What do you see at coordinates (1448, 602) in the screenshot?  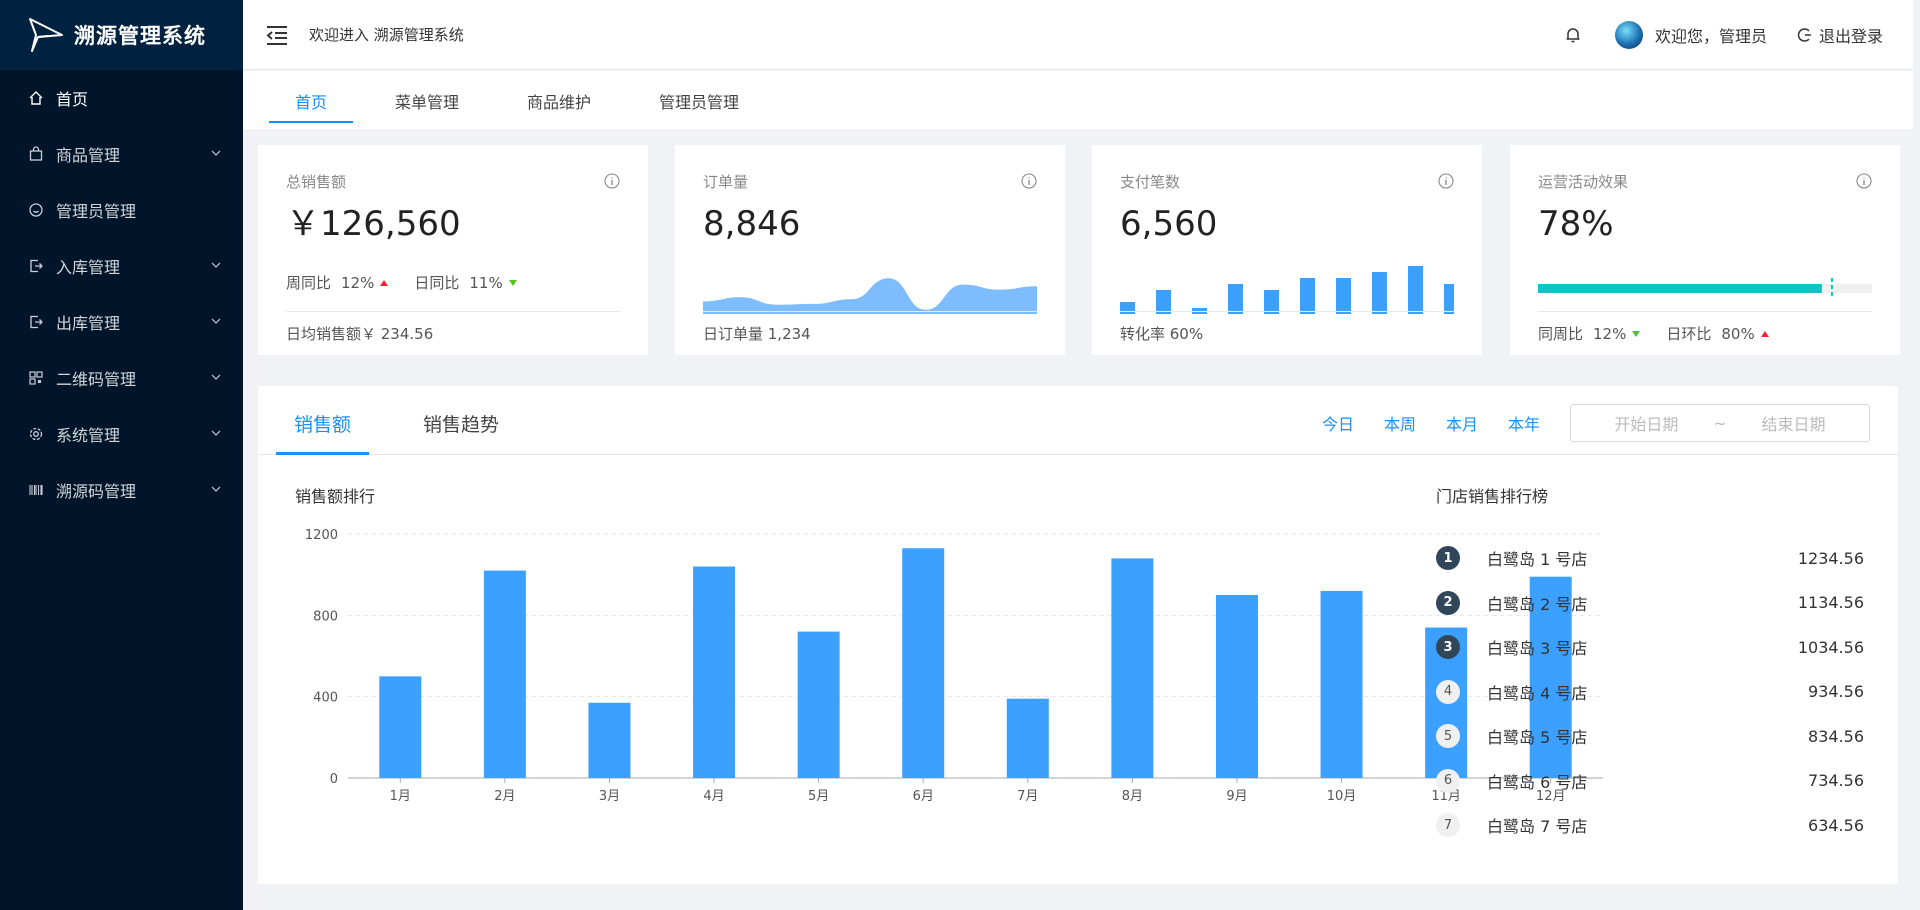 I see `rank-badge: 2` at bounding box center [1448, 602].